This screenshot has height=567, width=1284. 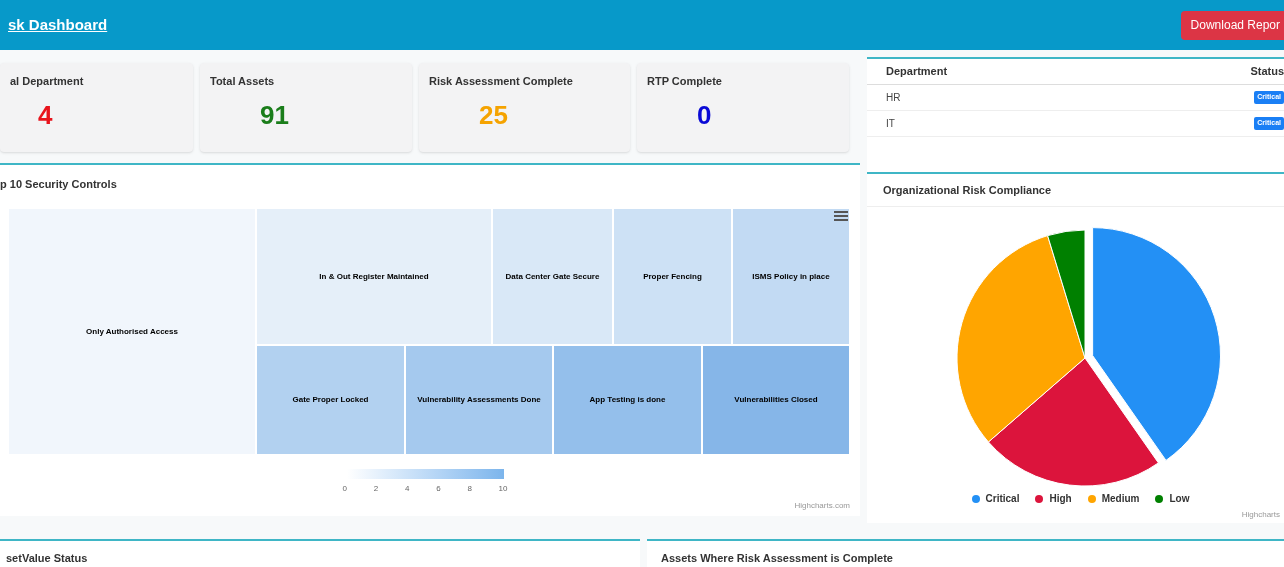 I want to click on treemap-cell: In & Out Register Maintained, so click(x=374, y=276).